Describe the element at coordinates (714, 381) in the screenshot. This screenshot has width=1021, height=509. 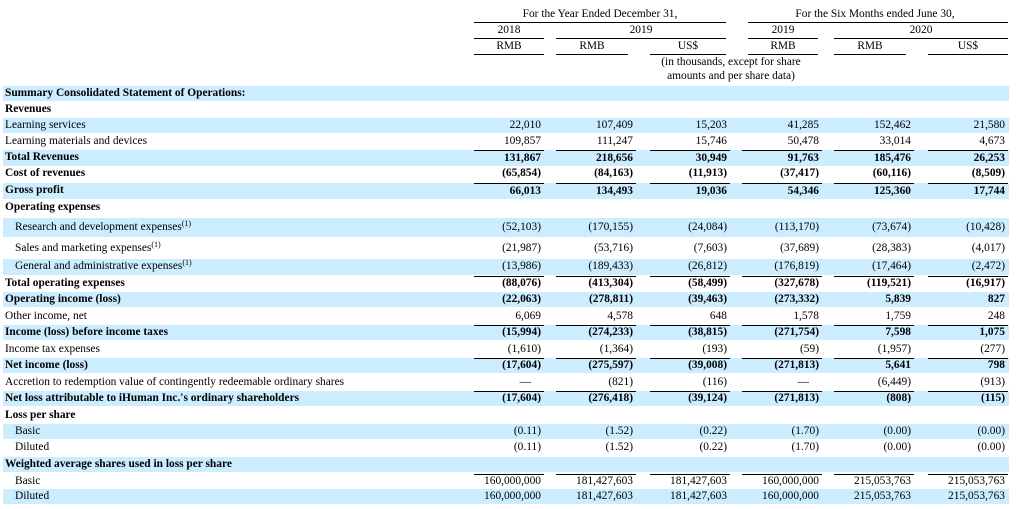
I see `value-text: (116)` at that location.